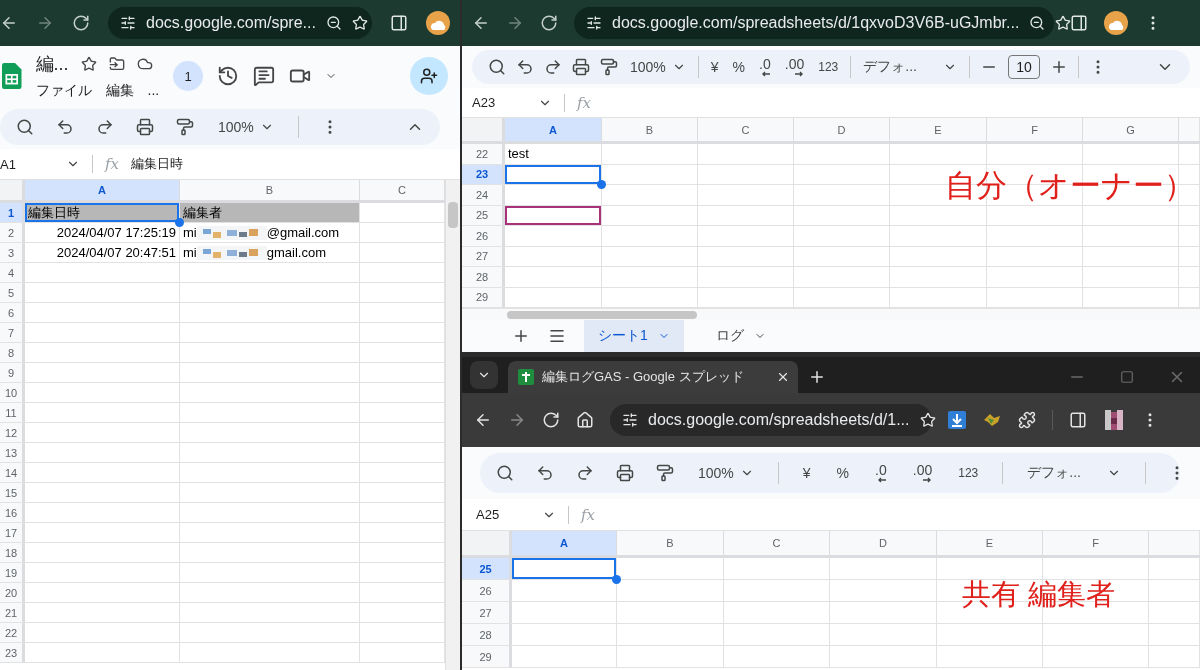 This screenshot has height=670, width=1200. Describe the element at coordinates (12, 292) in the screenshot. I see `row-header: 5` at that location.